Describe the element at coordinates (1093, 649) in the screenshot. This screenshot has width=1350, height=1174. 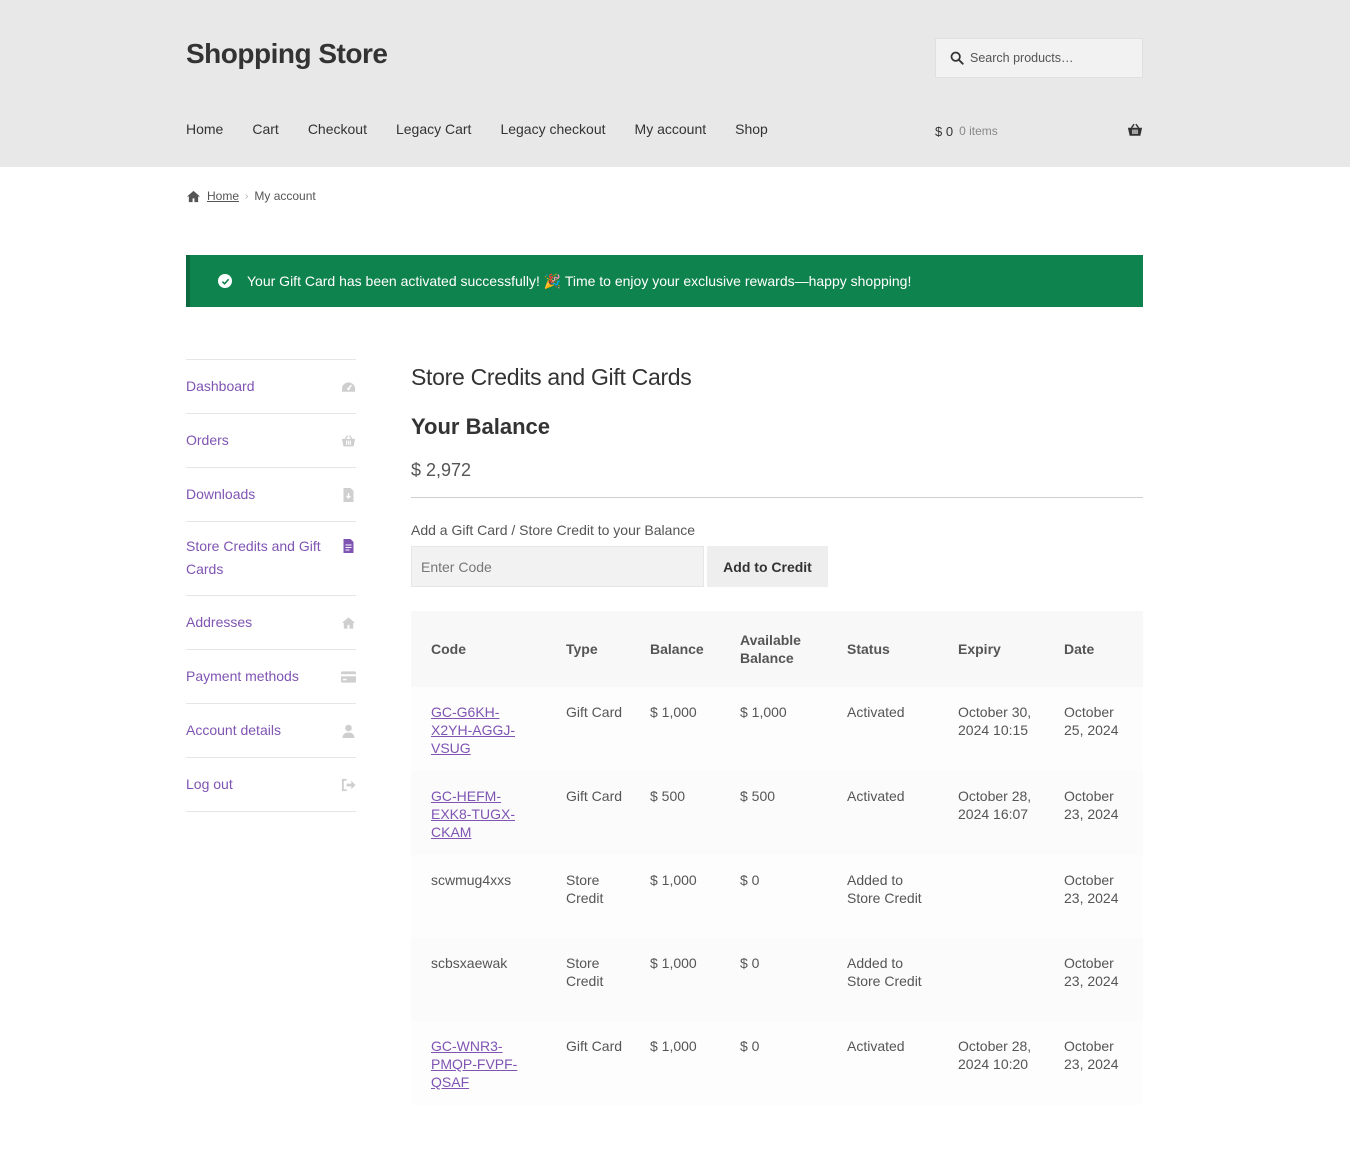
I see `column-header-date: Date` at that location.